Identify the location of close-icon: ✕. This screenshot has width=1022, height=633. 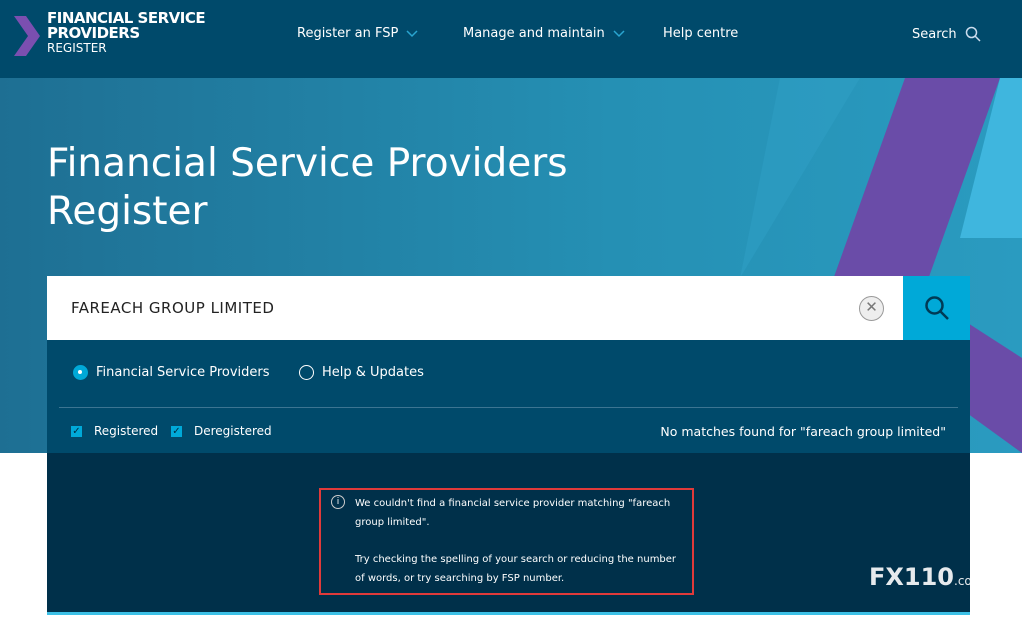
(871, 308).